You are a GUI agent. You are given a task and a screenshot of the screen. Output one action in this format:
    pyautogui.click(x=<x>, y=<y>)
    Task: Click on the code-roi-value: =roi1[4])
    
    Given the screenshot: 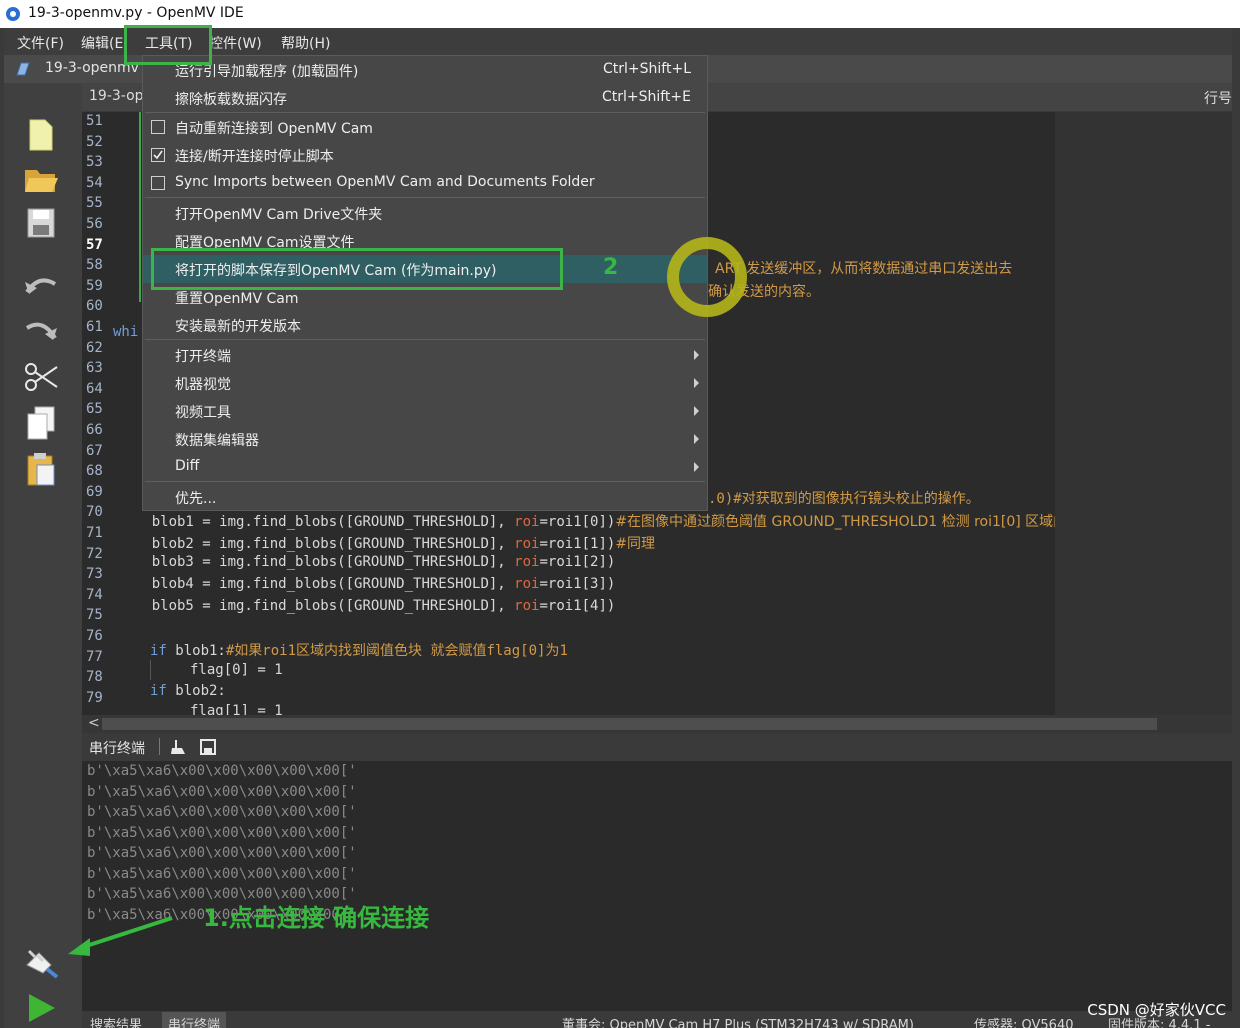 What is the action you would take?
    pyautogui.click(x=577, y=605)
    